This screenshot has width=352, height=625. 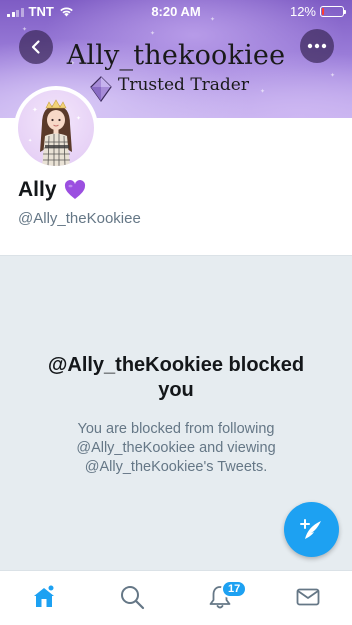 What do you see at coordinates (333, 11) in the screenshot?
I see `battery-icon` at bounding box center [333, 11].